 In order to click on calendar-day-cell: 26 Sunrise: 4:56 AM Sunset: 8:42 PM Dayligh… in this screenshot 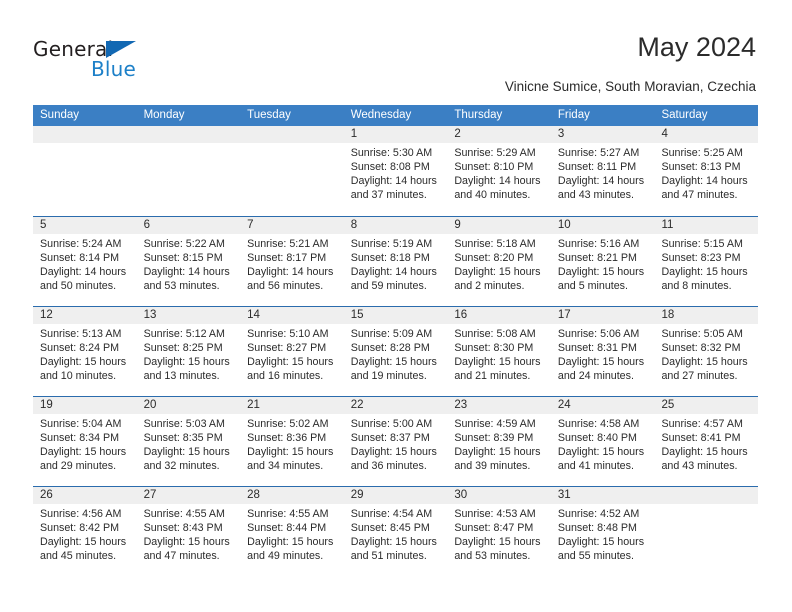, I will do `click(85, 531)`.